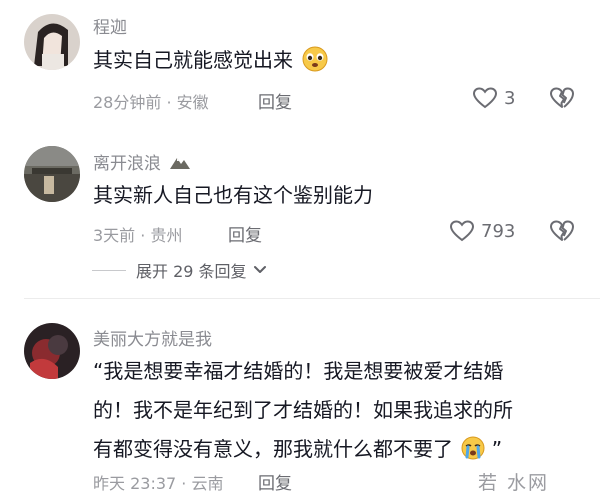 This screenshot has height=503, width=600. What do you see at coordinates (497, 449) in the screenshot?
I see `quote-close: ”` at bounding box center [497, 449].